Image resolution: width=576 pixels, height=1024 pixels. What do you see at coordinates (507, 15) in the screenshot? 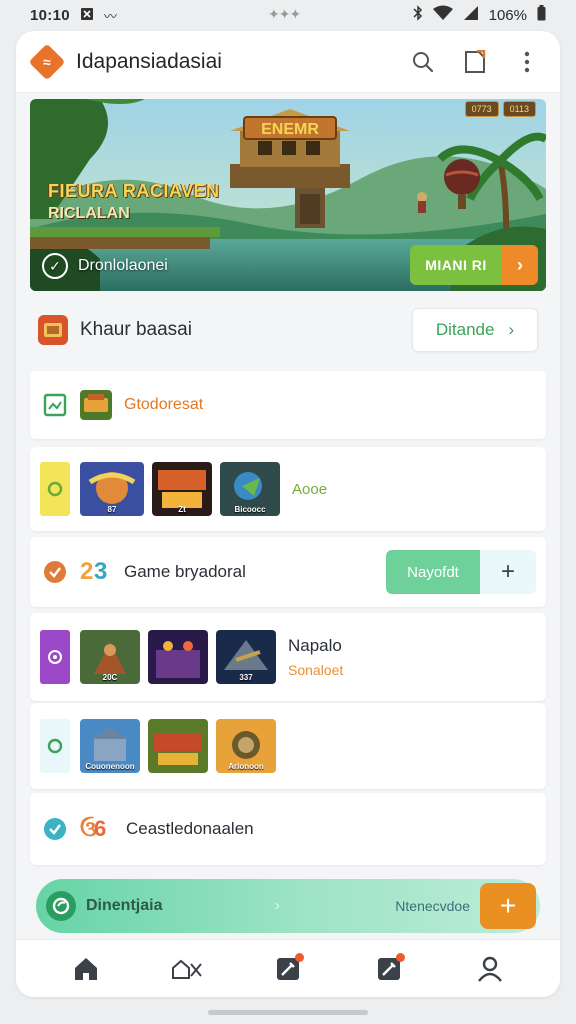
I see `battery-level: 106%` at bounding box center [507, 15].